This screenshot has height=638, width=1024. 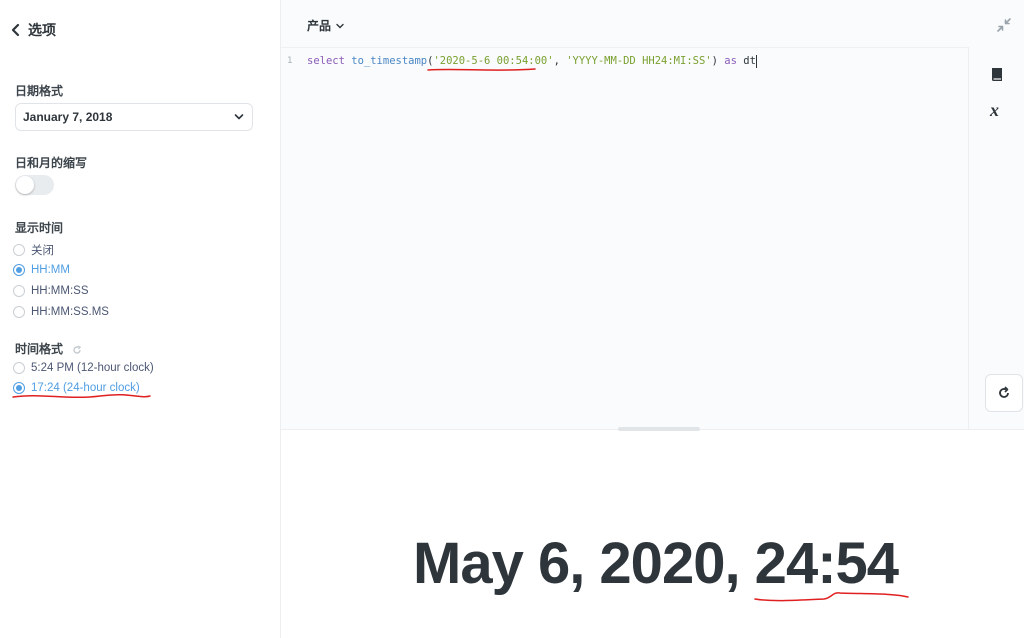 What do you see at coordinates (290, 61) in the screenshot?
I see `line-number: 1` at bounding box center [290, 61].